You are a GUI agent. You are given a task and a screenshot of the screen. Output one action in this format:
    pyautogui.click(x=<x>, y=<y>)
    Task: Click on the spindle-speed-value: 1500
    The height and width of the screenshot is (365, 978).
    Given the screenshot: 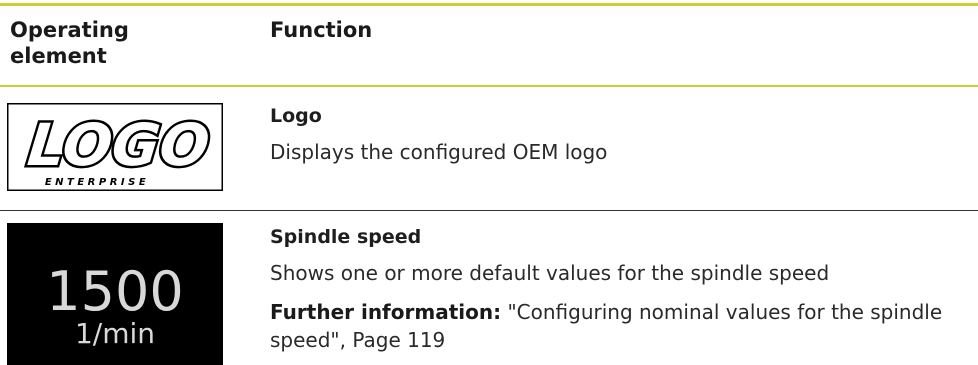 What is the action you would take?
    pyautogui.click(x=115, y=291)
    